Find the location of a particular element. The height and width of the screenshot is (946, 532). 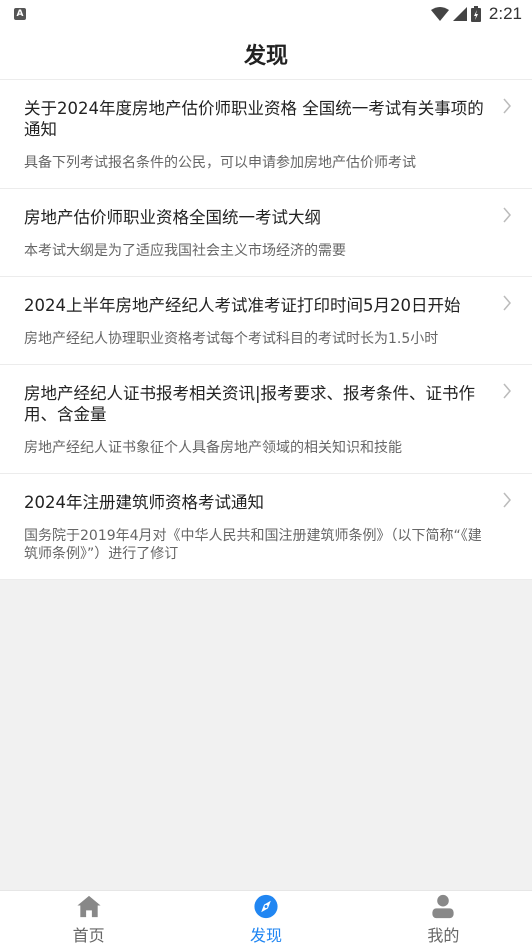

user-icon is located at coordinates (443, 906).